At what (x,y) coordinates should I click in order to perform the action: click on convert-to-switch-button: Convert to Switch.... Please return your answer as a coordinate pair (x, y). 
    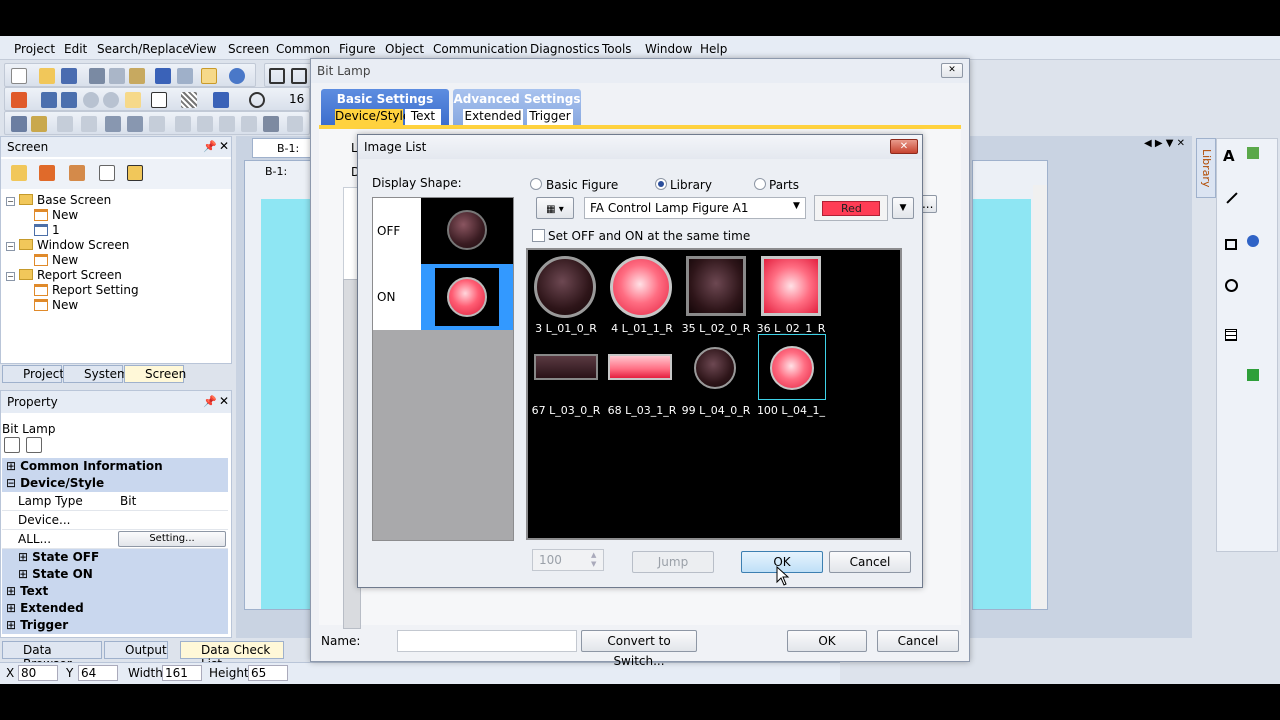
    Looking at the image, I should click on (639, 649).